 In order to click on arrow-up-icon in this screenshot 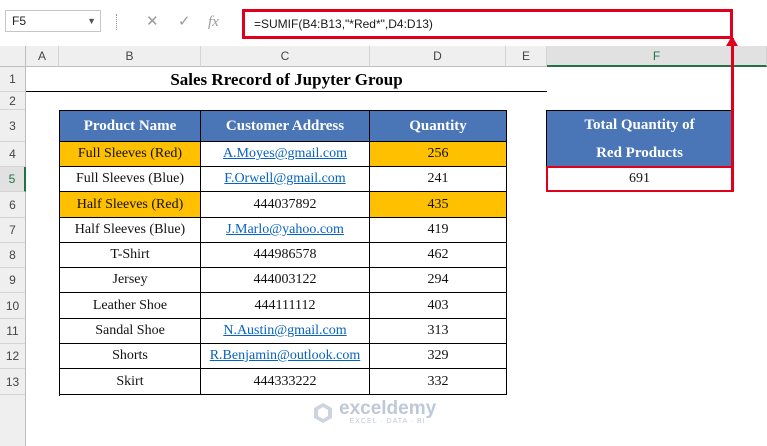, I will do `click(732, 41)`.